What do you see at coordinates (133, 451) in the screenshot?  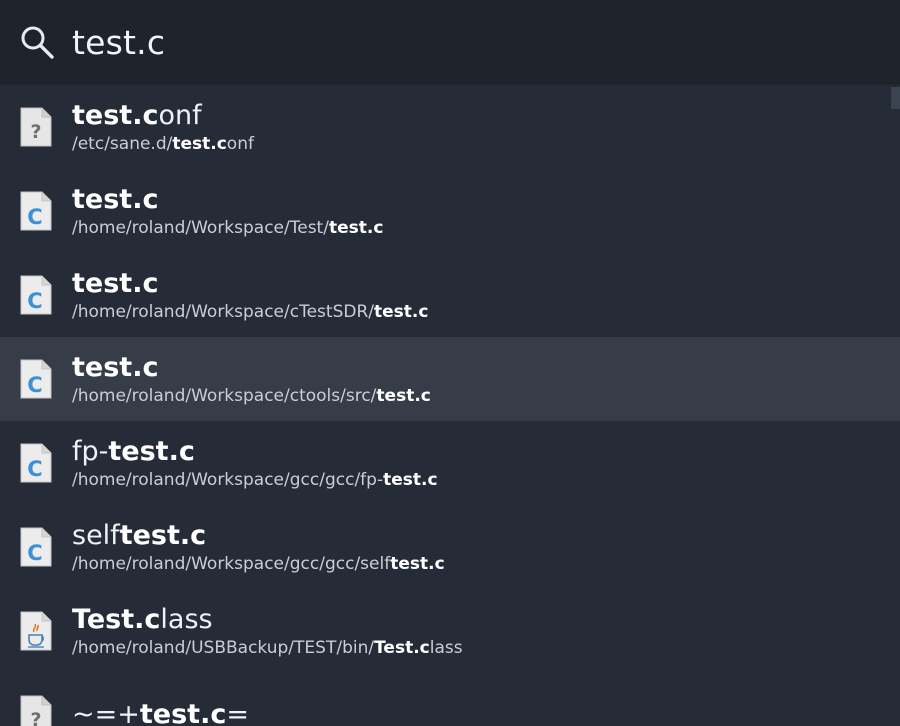 I see `result-title: fp-test.c` at bounding box center [133, 451].